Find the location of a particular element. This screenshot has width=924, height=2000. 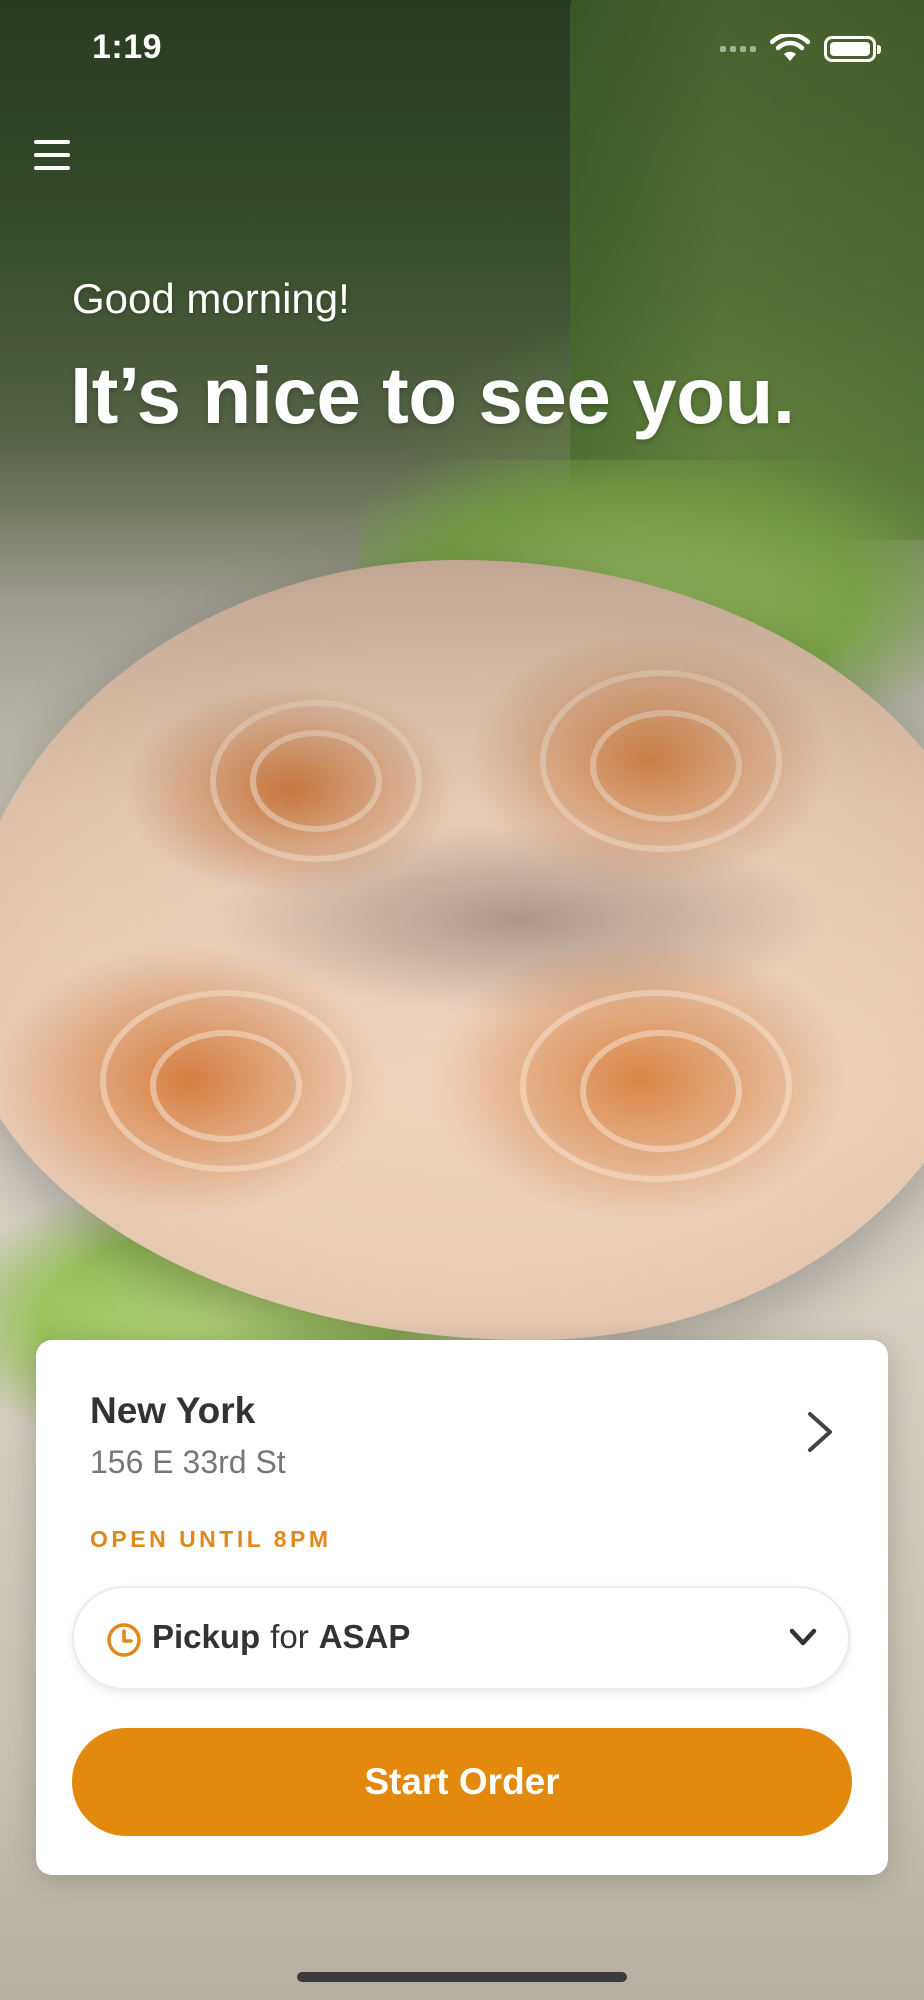

menu-icon is located at coordinates (53, 155).